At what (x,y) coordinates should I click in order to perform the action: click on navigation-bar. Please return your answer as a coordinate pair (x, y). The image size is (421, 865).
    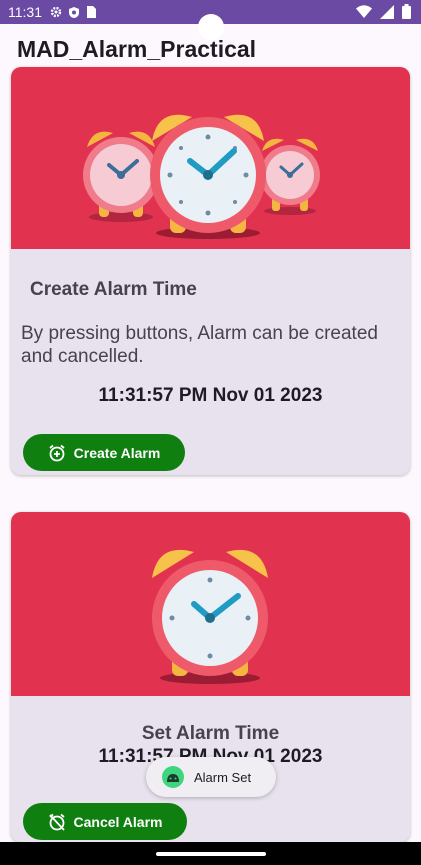
    Looking at the image, I should click on (210, 853).